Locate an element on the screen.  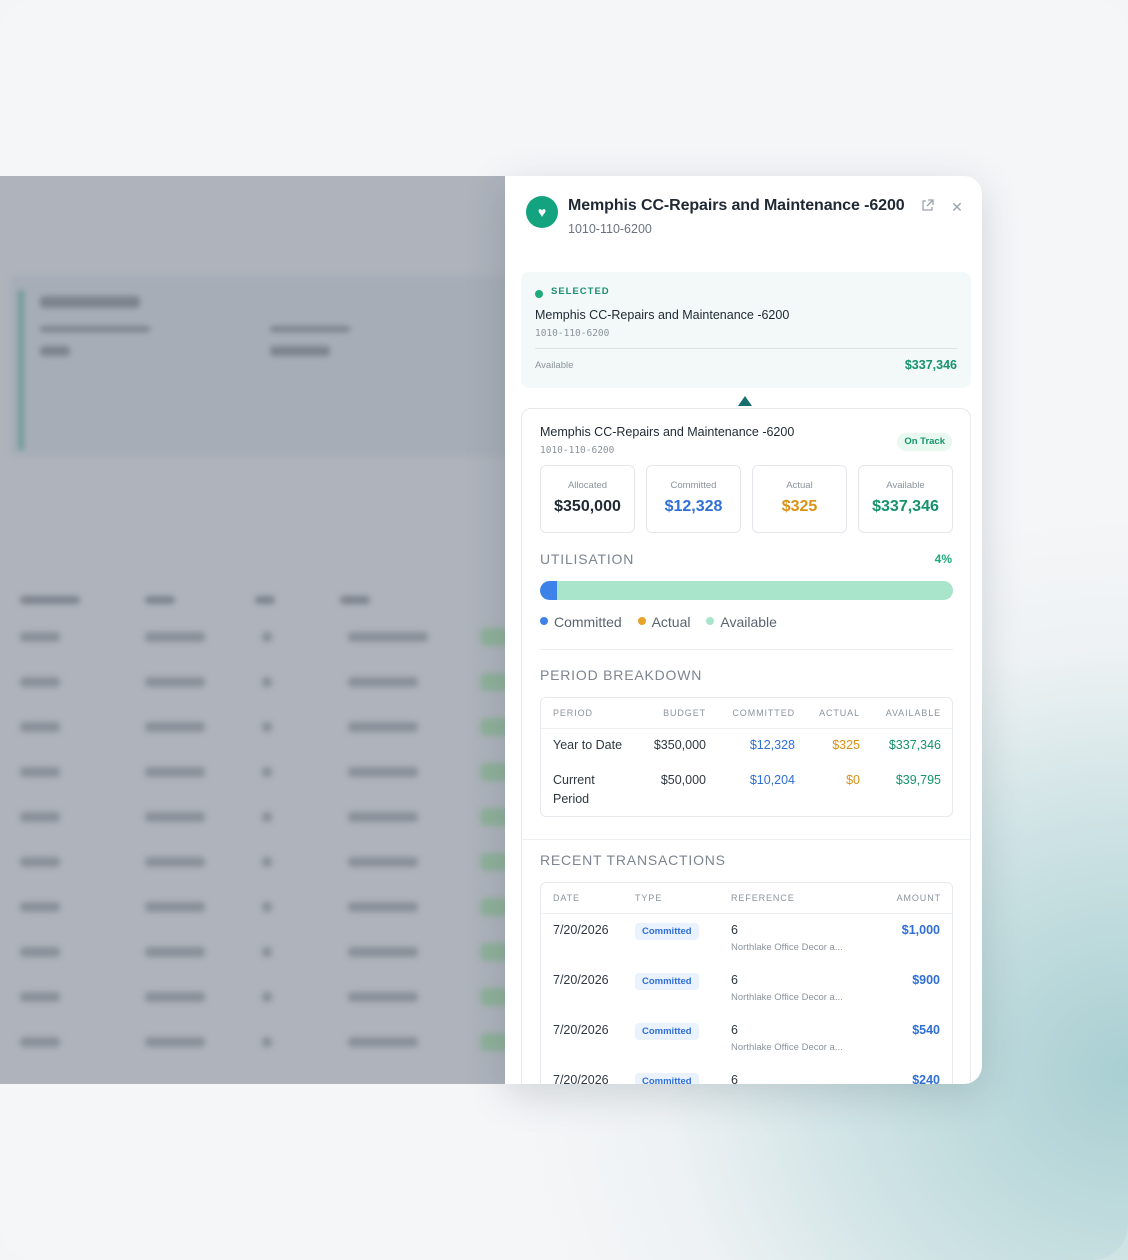
stat-value: $12,328 is located at coordinates (693, 506).